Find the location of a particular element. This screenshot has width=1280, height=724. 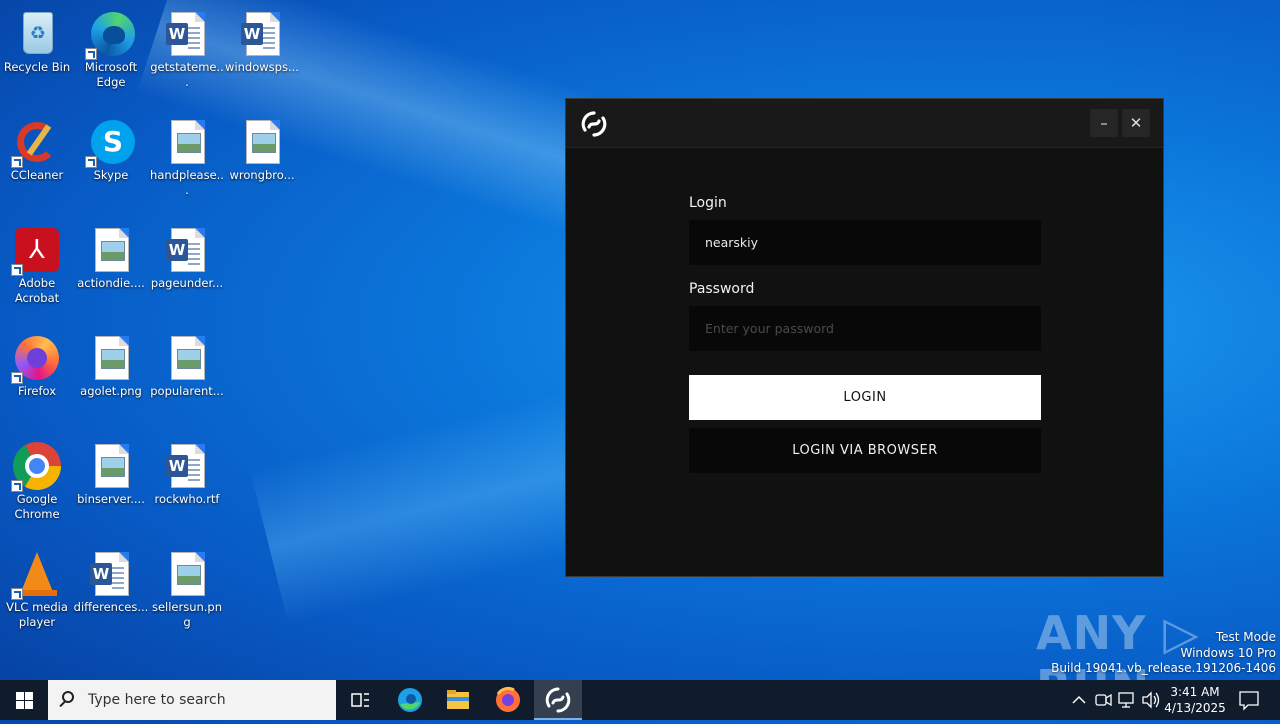

desktop-icon-microsoft-edge: Microsoft Edge is located at coordinates (111, 47).